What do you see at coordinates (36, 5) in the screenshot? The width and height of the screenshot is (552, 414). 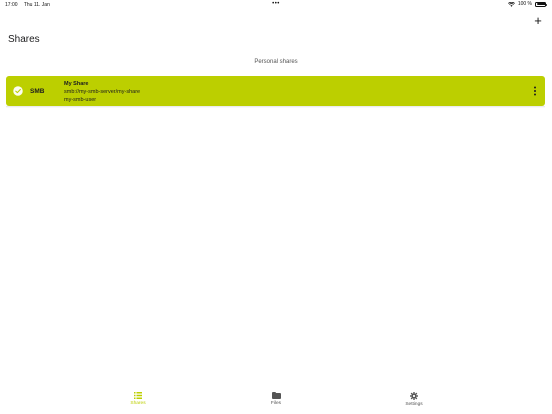 I see `status-date: Thu 11. Jan` at bounding box center [36, 5].